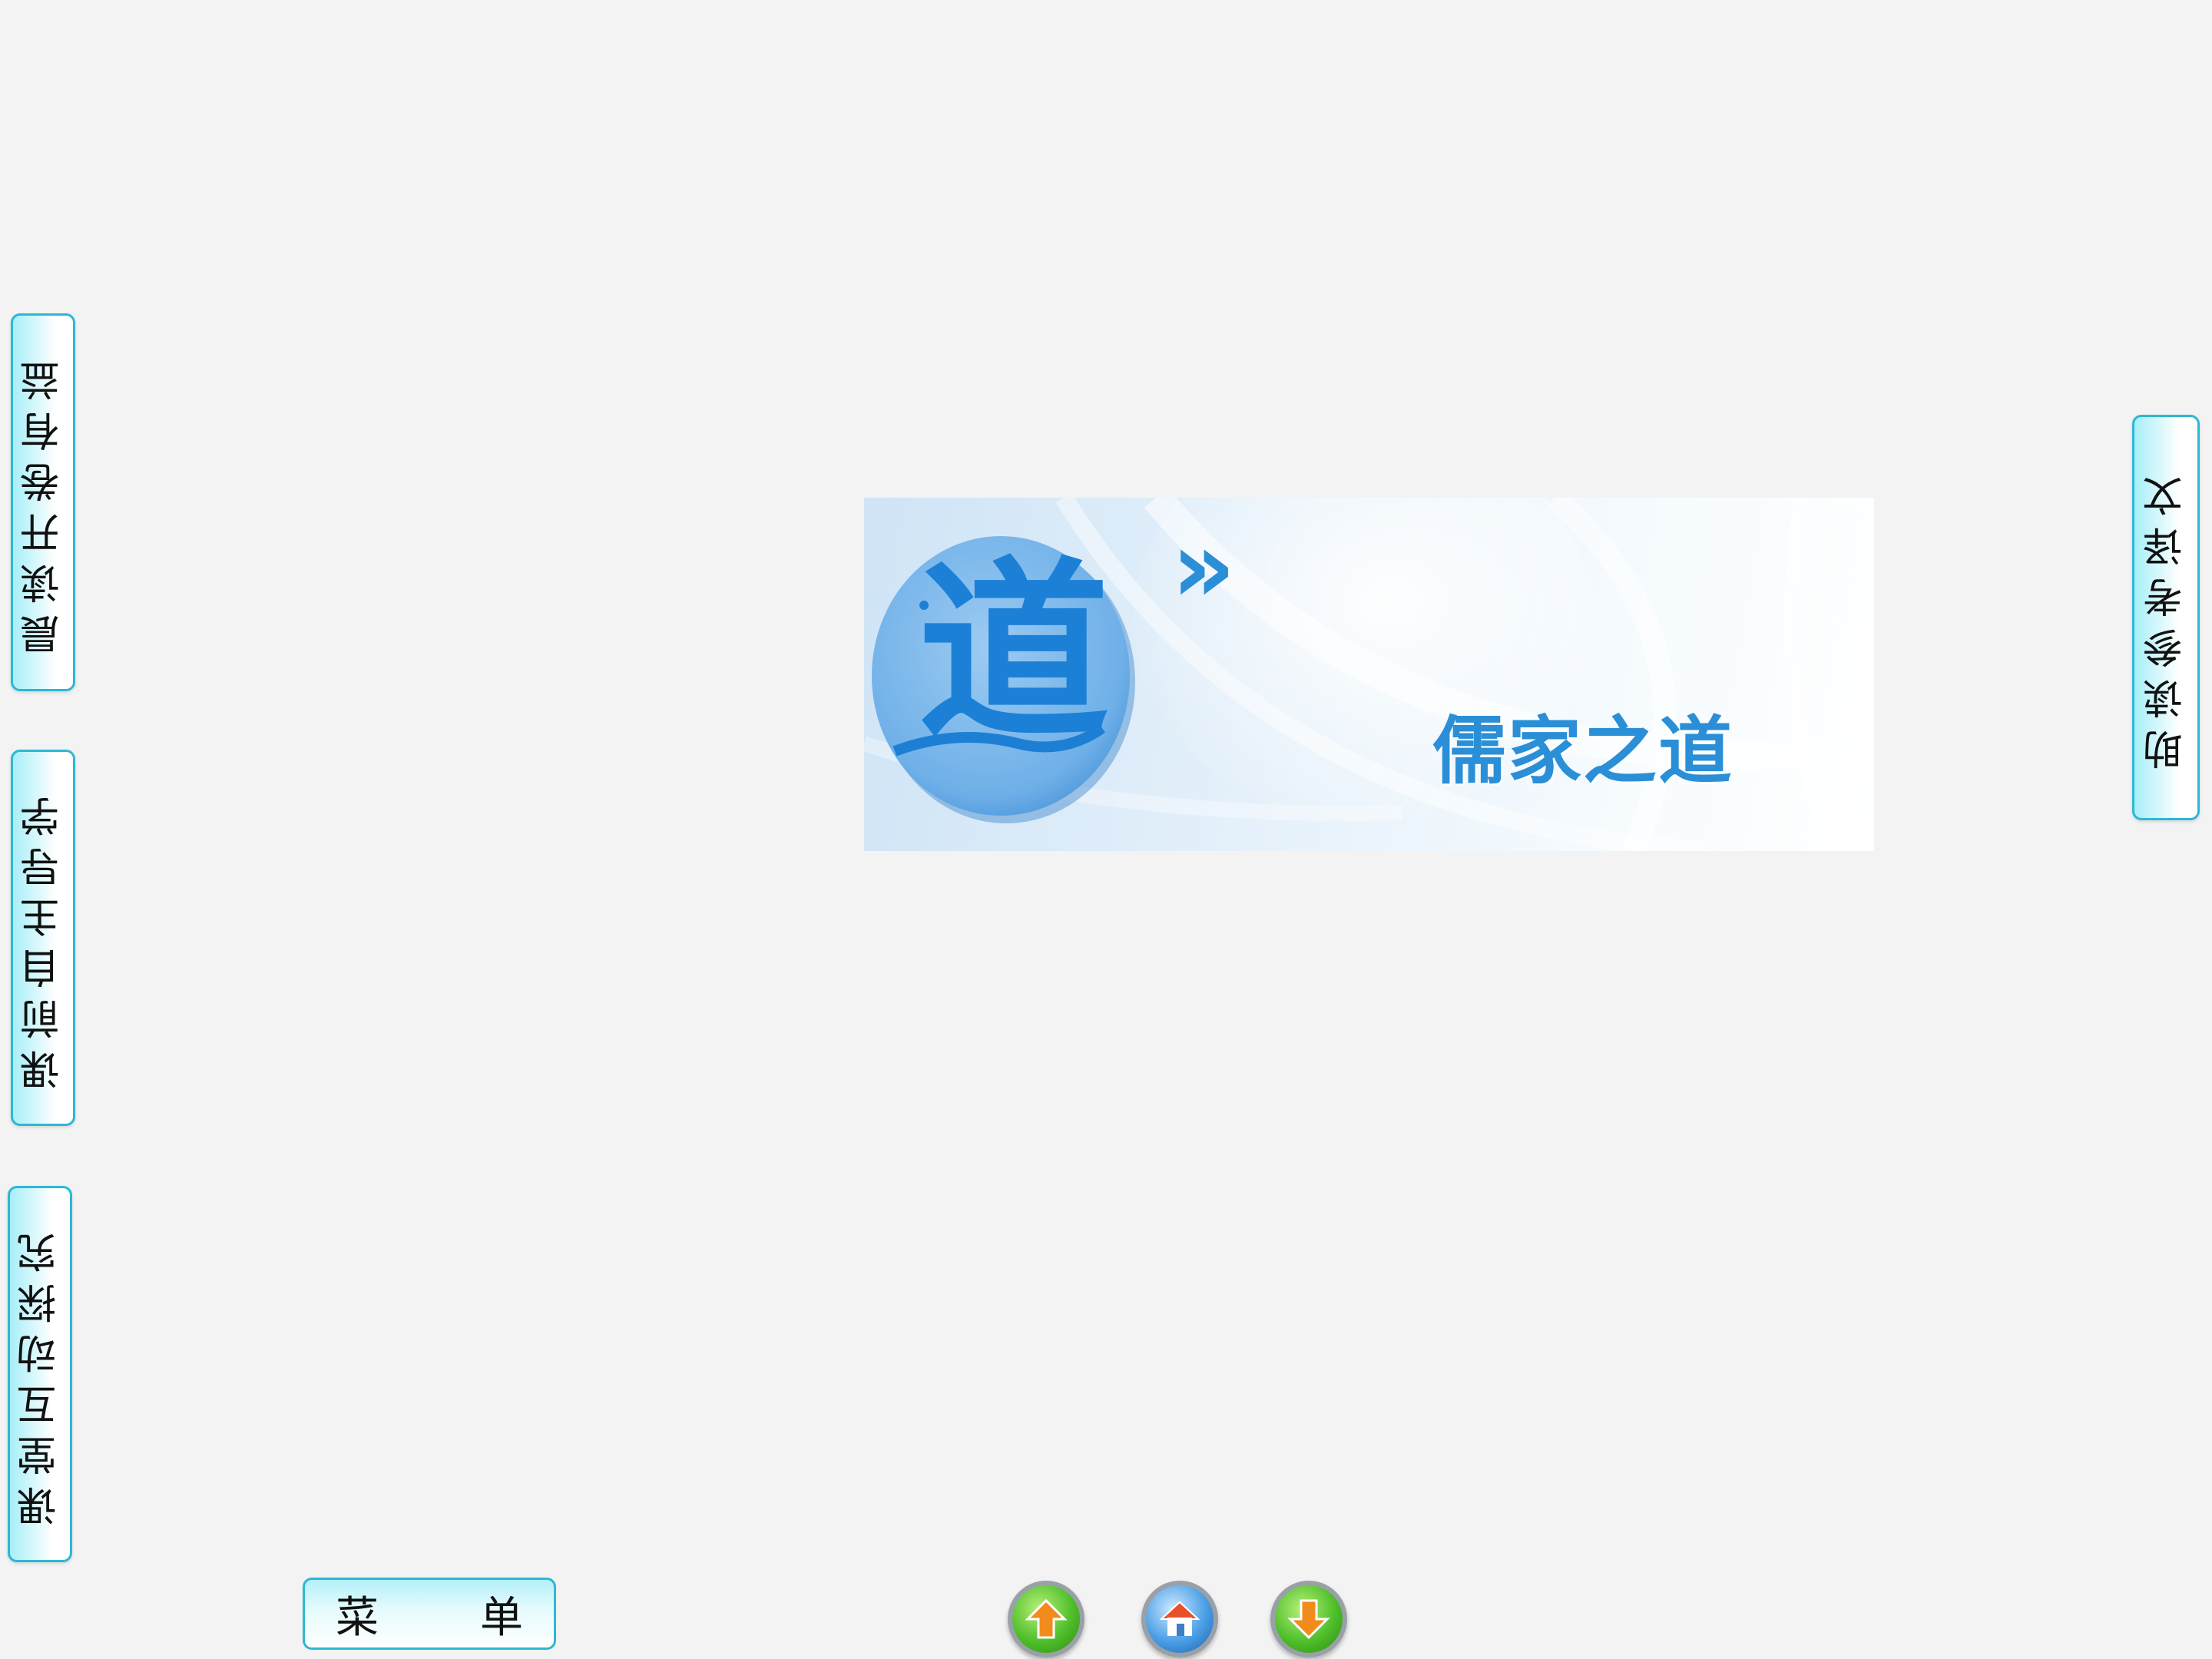 The image size is (2212, 1659). What do you see at coordinates (501, 1618) in the screenshot?
I see `menu-button-char2: 单` at bounding box center [501, 1618].